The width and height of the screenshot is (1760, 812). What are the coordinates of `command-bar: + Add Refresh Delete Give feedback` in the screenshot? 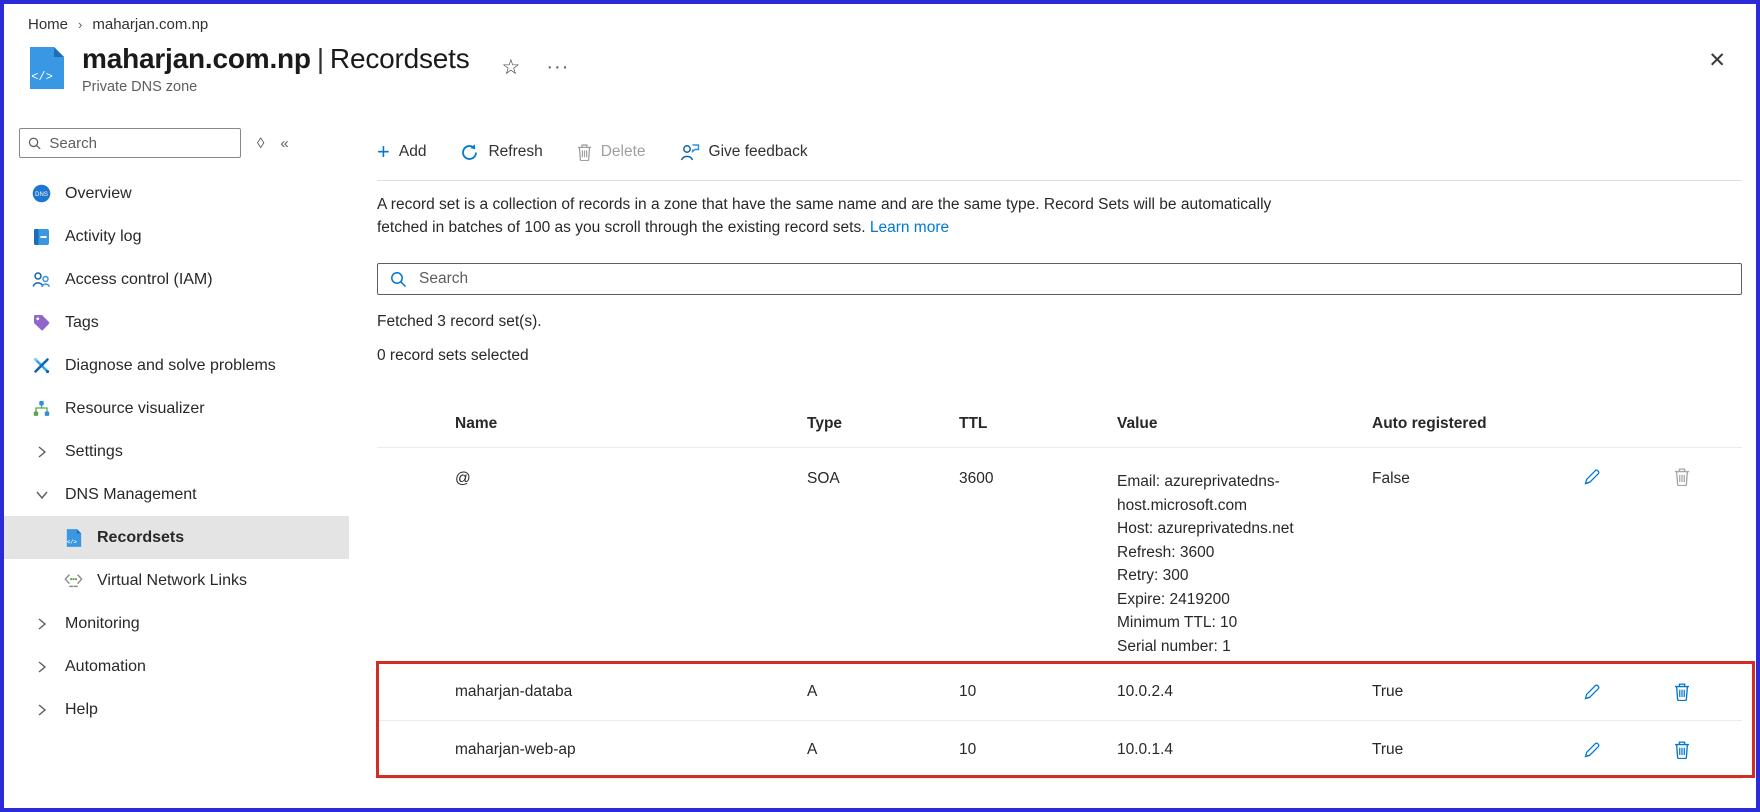 It's located at (1059, 152).